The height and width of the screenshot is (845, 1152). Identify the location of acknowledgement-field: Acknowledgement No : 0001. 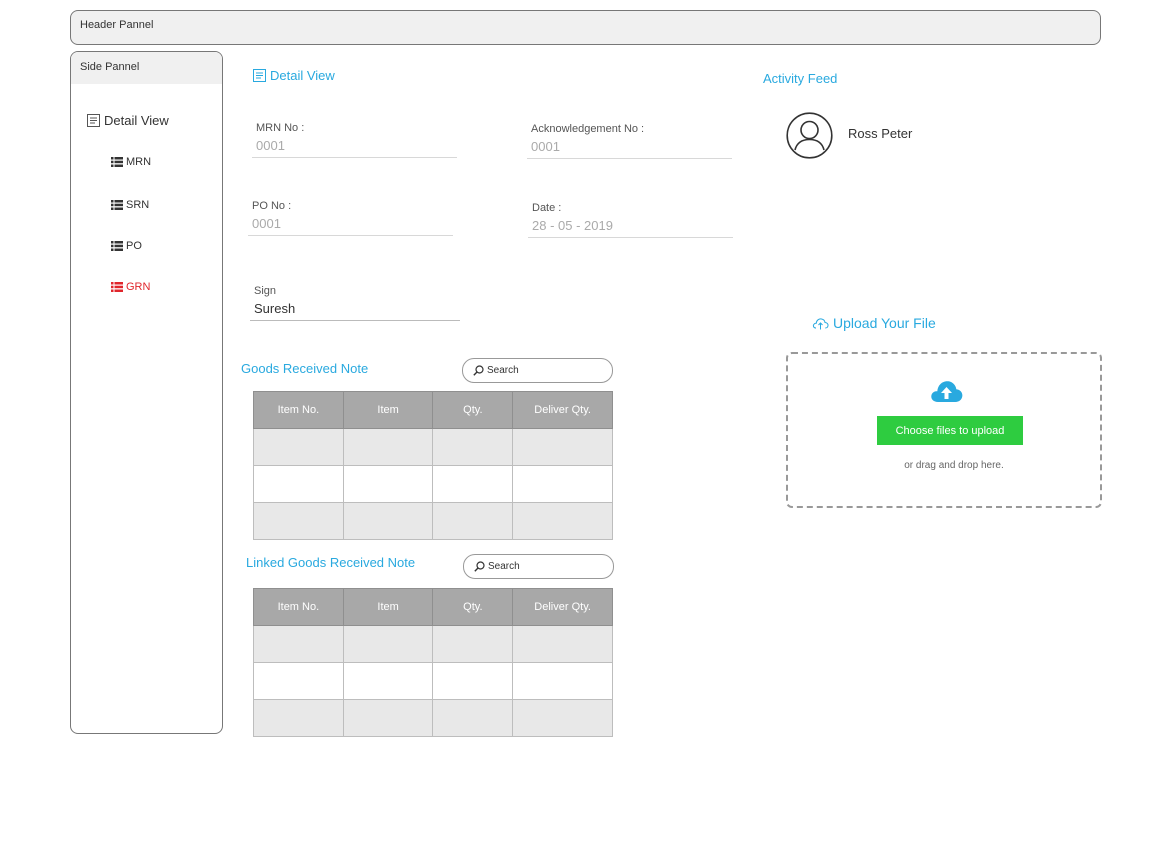
(629, 141).